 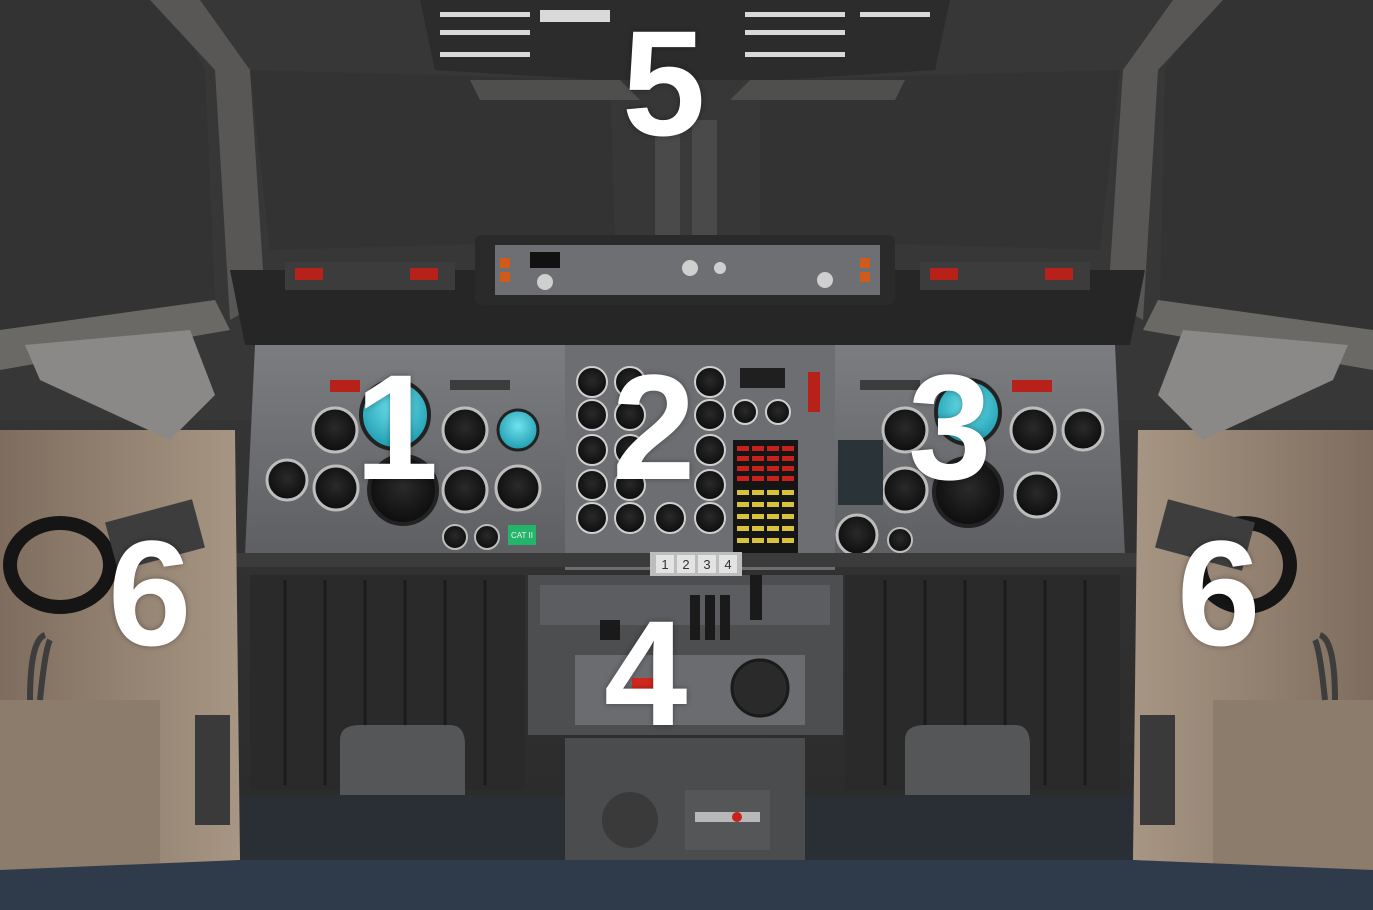 I want to click on throttle-drum-digit: 4, so click(x=727, y=564).